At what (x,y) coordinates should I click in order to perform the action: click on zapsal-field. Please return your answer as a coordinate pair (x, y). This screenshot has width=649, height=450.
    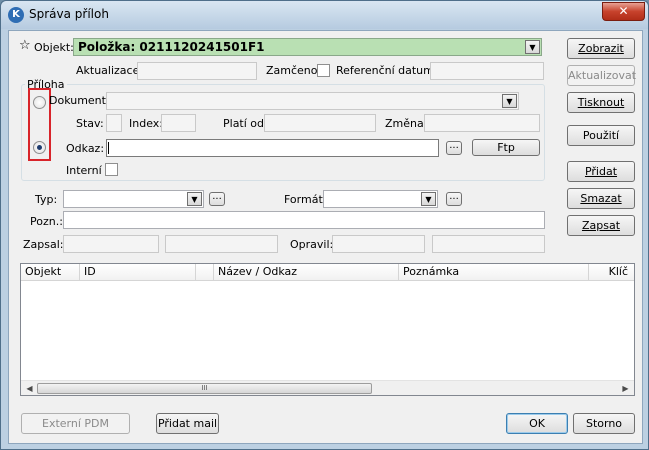
    Looking at the image, I should click on (111, 244).